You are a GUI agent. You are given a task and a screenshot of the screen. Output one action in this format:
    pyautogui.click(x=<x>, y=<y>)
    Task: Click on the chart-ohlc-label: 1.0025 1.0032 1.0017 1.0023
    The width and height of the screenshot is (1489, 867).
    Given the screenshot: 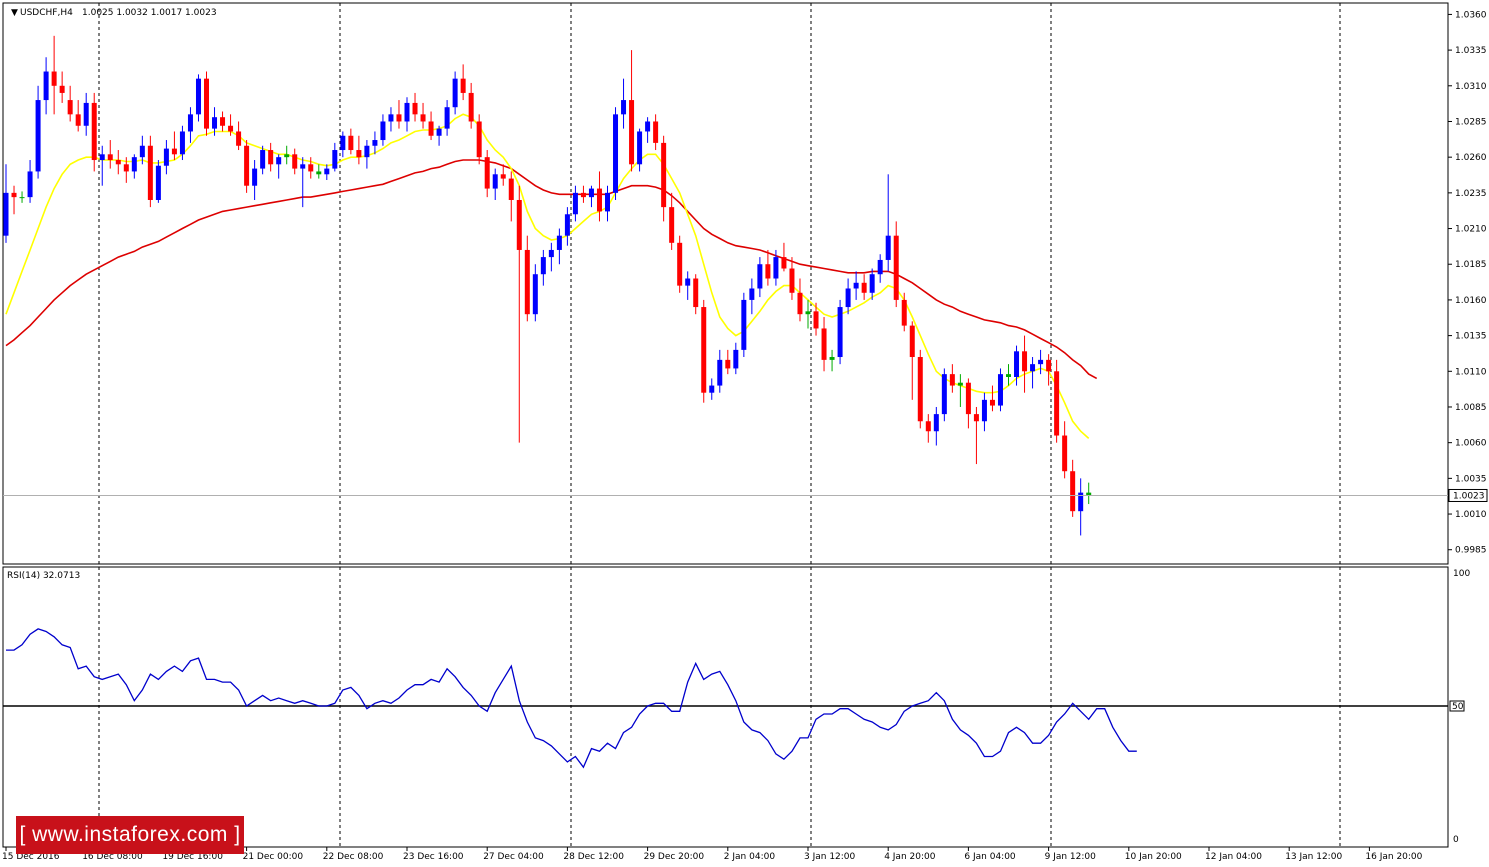 What is the action you would take?
    pyautogui.click(x=149, y=13)
    